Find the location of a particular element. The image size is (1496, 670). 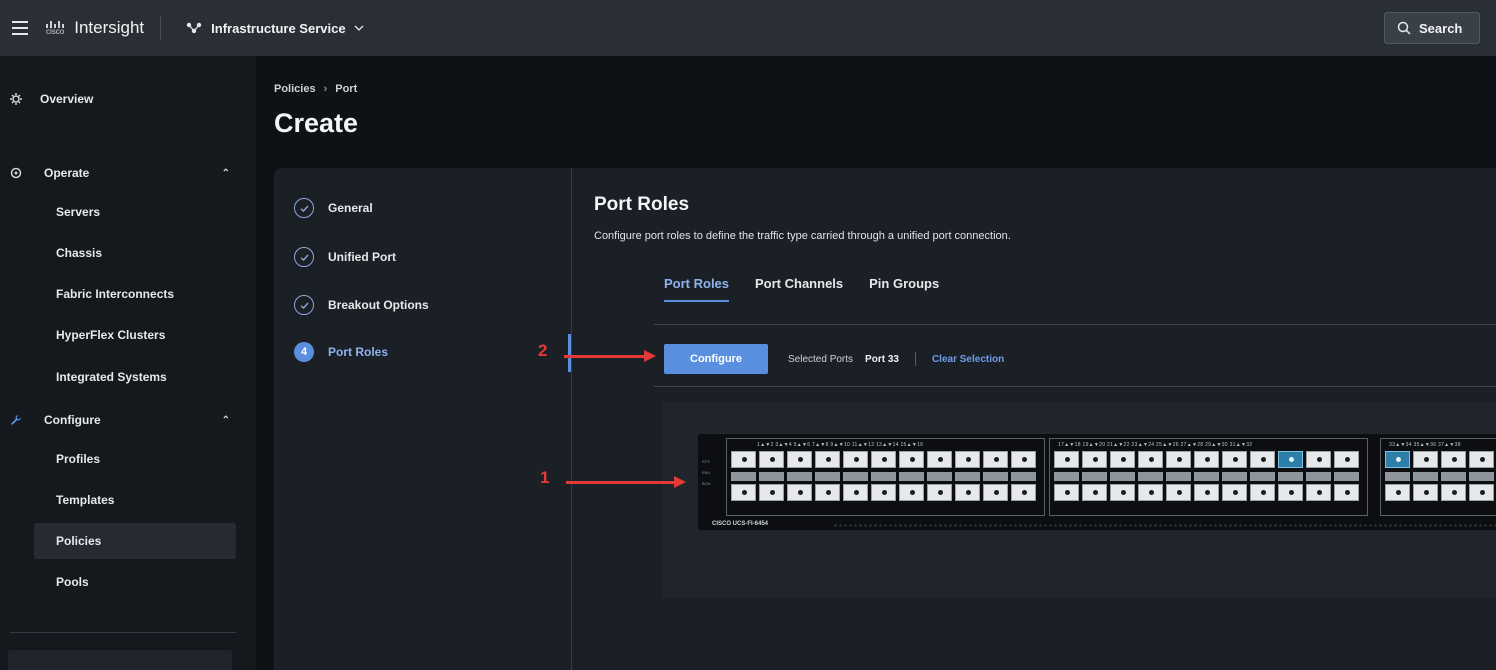

sidebar-footer is located at coordinates (120, 660).